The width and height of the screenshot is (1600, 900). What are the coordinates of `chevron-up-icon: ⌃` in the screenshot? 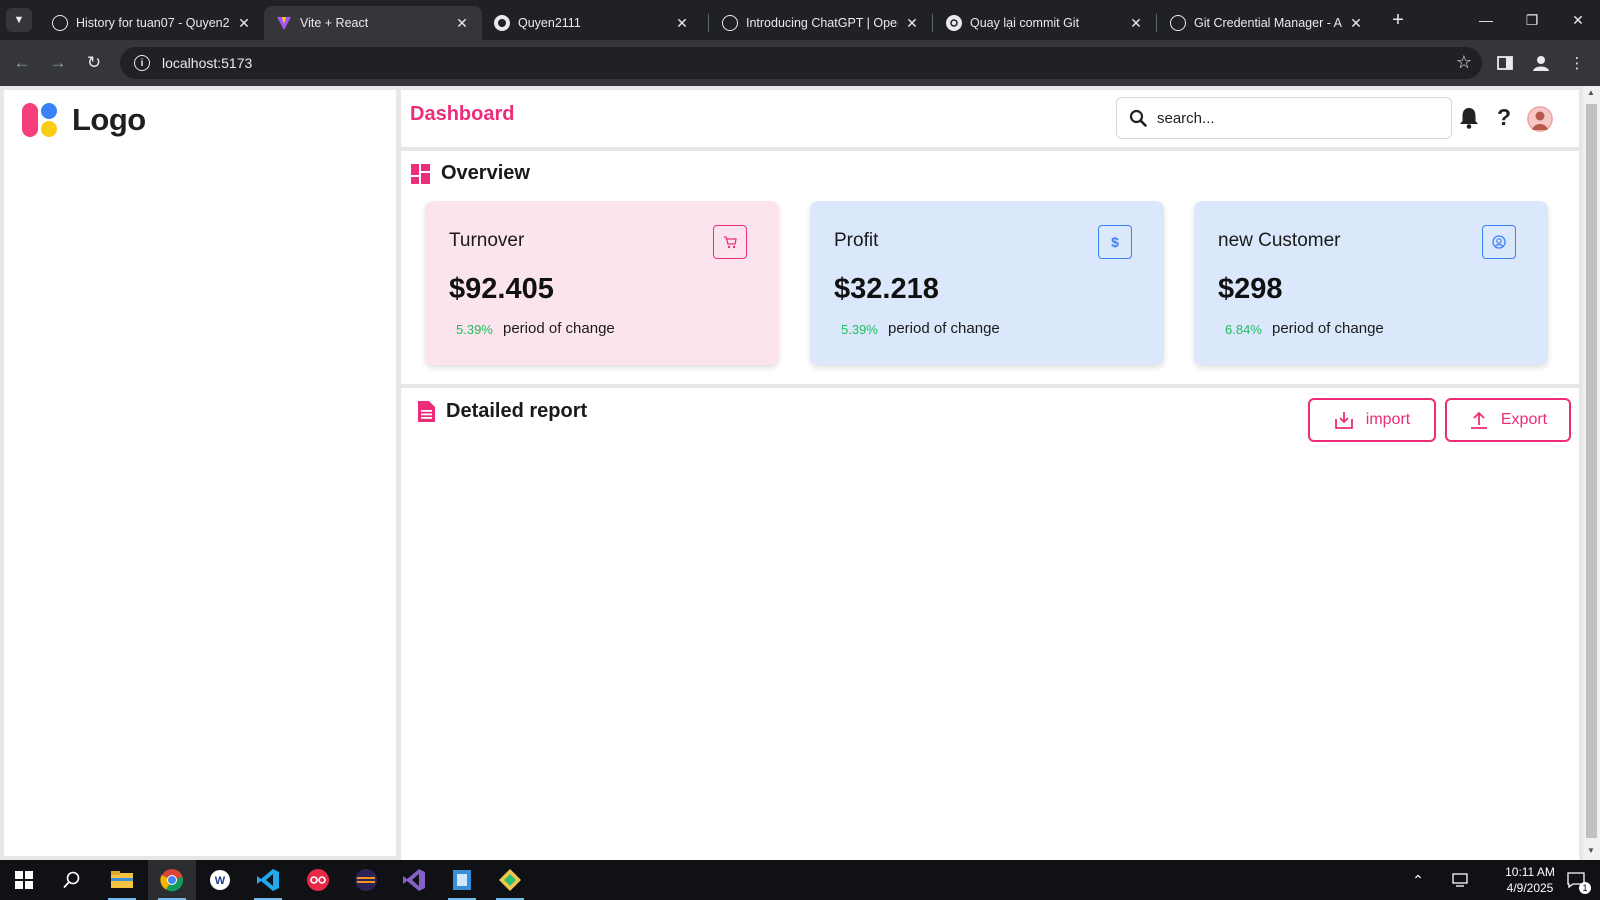 It's located at (1418, 880).